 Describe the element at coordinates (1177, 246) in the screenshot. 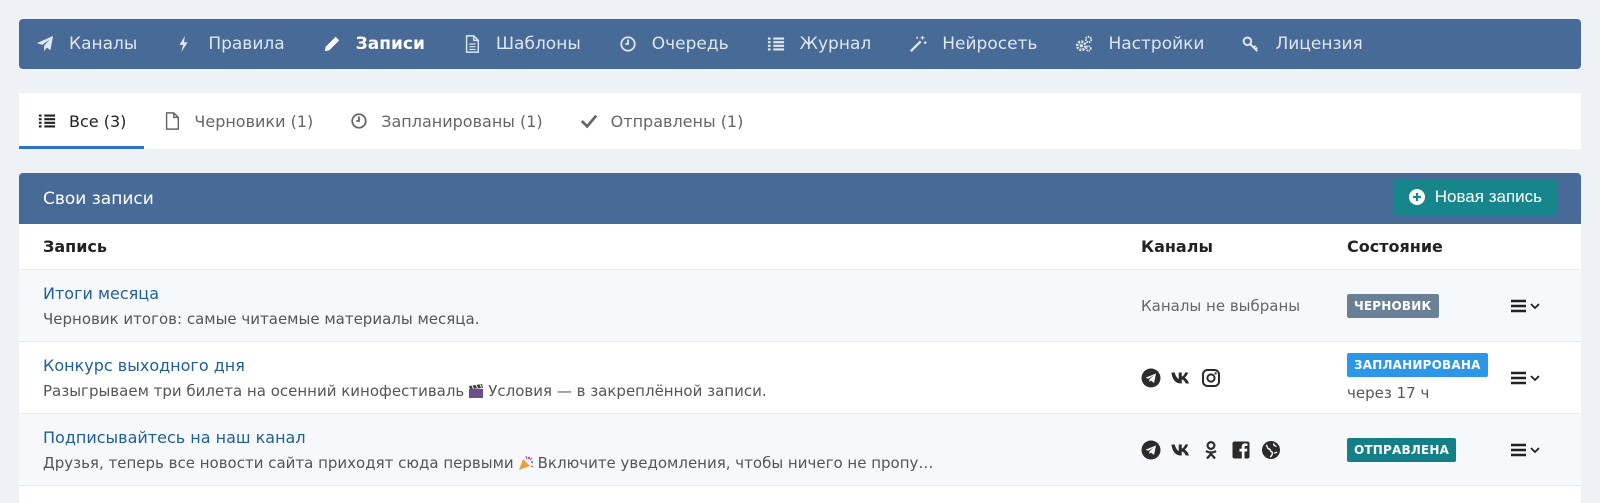

I see `column-header-channels: Каналы` at that location.